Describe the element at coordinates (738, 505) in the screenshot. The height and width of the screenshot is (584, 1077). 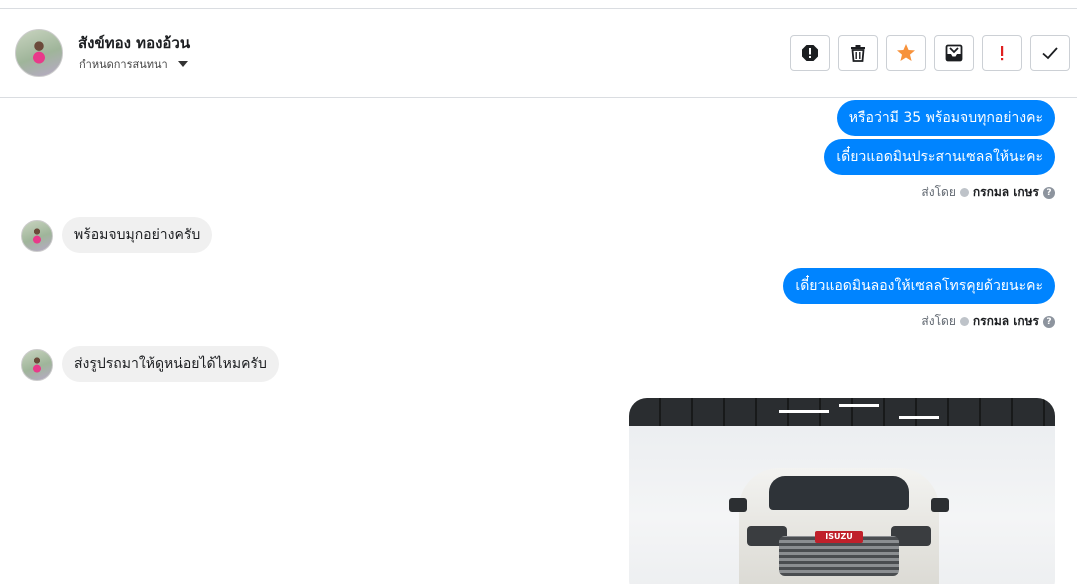
I see `car-mirror-left` at that location.